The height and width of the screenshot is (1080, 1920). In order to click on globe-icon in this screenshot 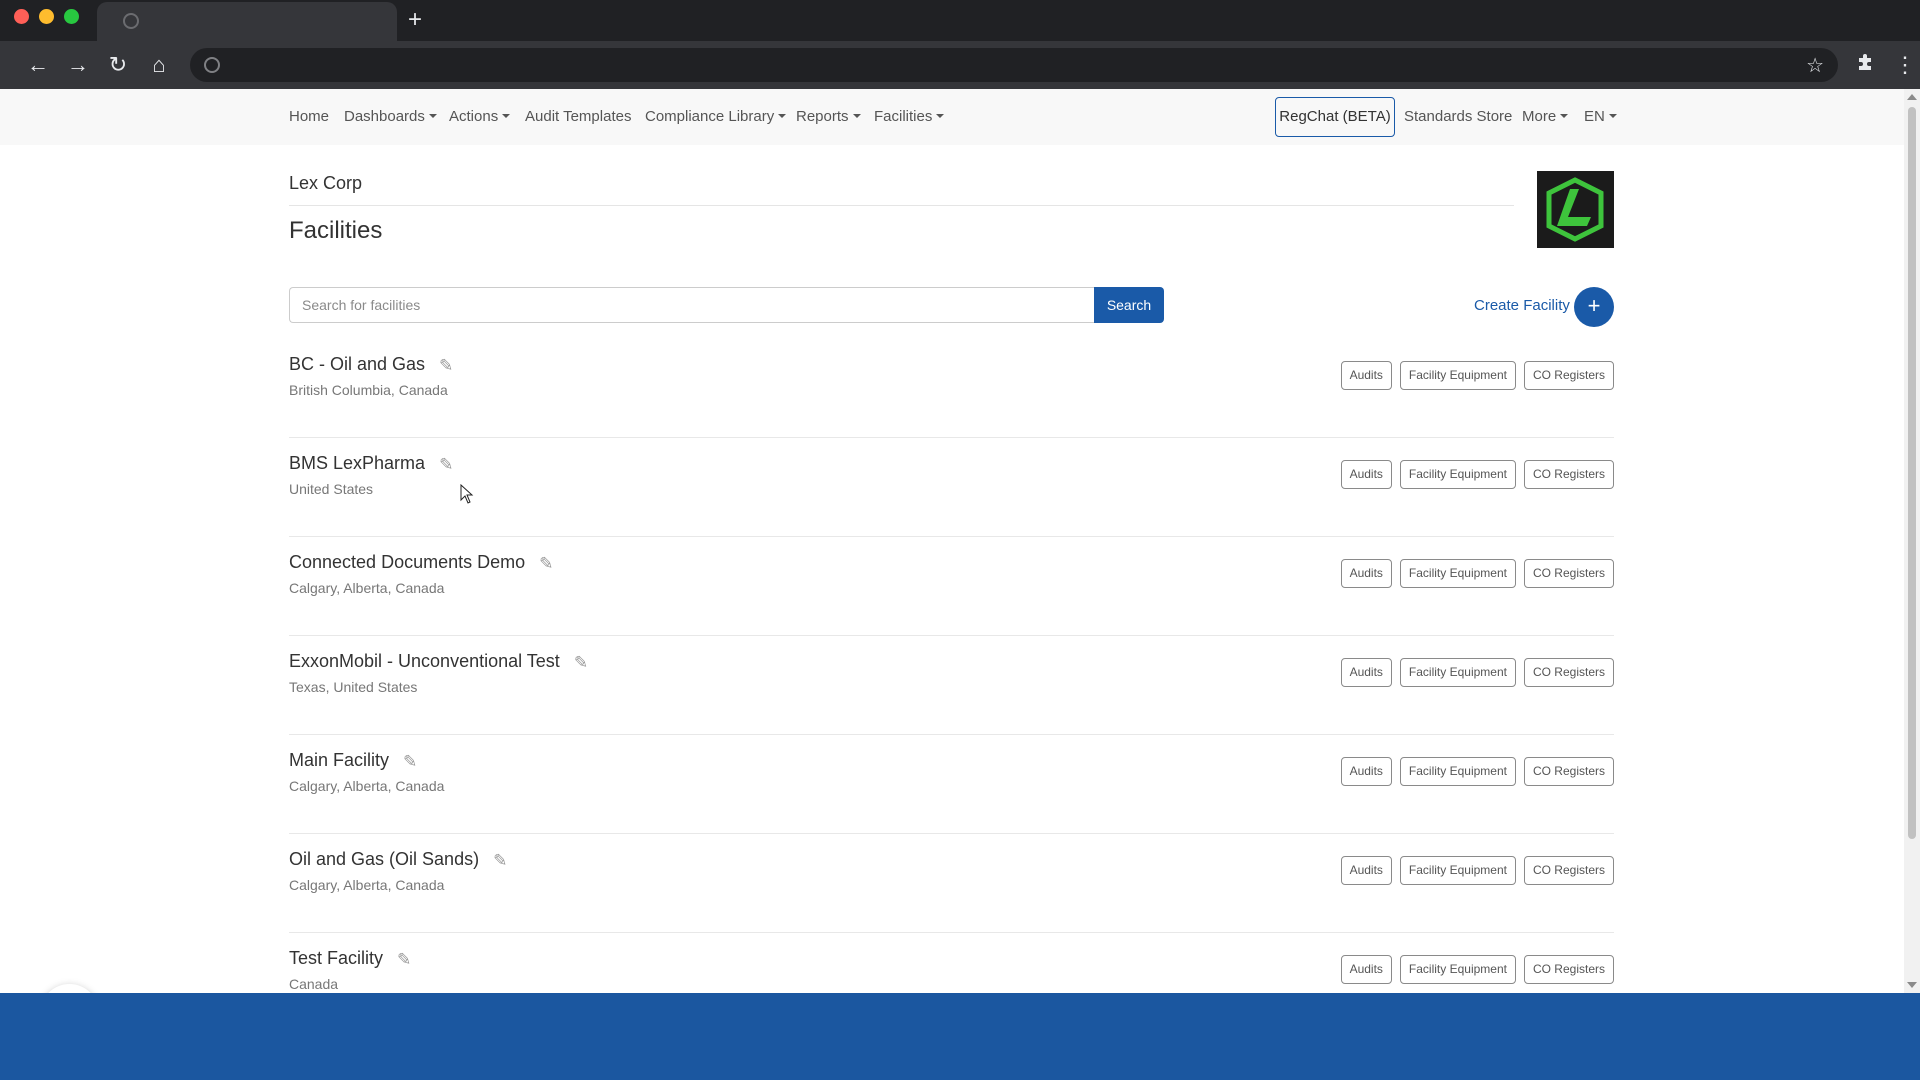, I will do `click(131, 21)`.